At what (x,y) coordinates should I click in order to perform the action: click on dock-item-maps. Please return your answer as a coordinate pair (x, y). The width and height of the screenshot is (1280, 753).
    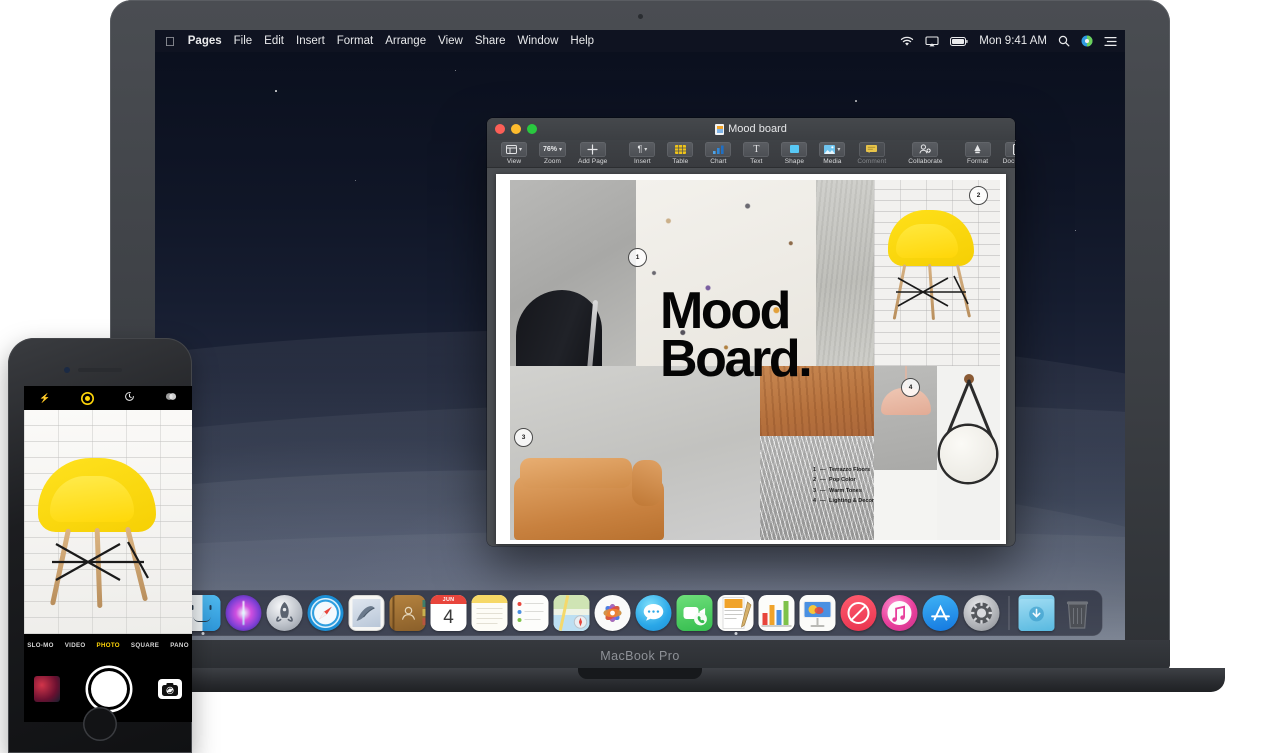
    Looking at the image, I should click on (571, 613).